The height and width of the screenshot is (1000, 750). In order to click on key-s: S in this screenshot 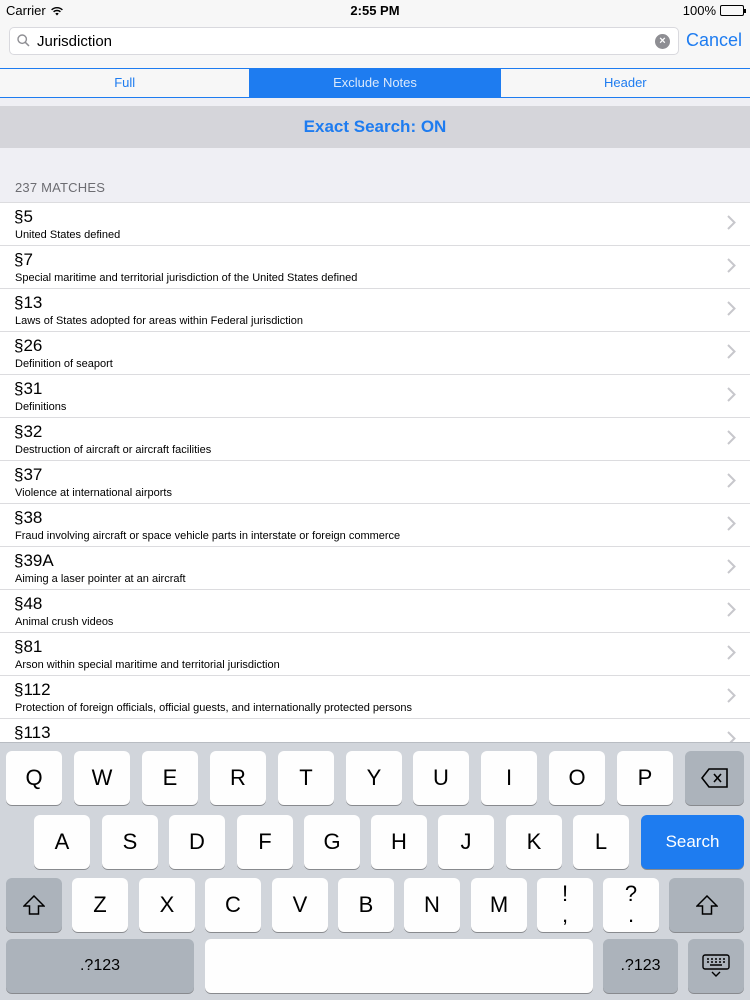, I will do `click(130, 842)`.